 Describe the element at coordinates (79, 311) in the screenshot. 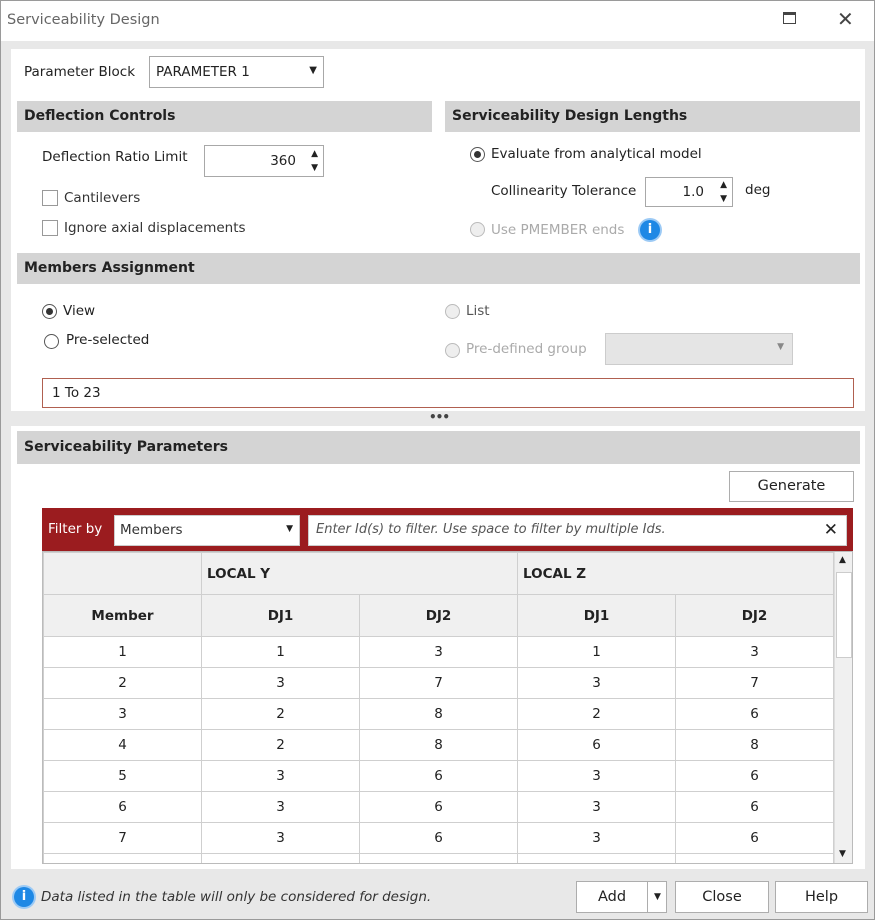

I see `view-label: View` at that location.